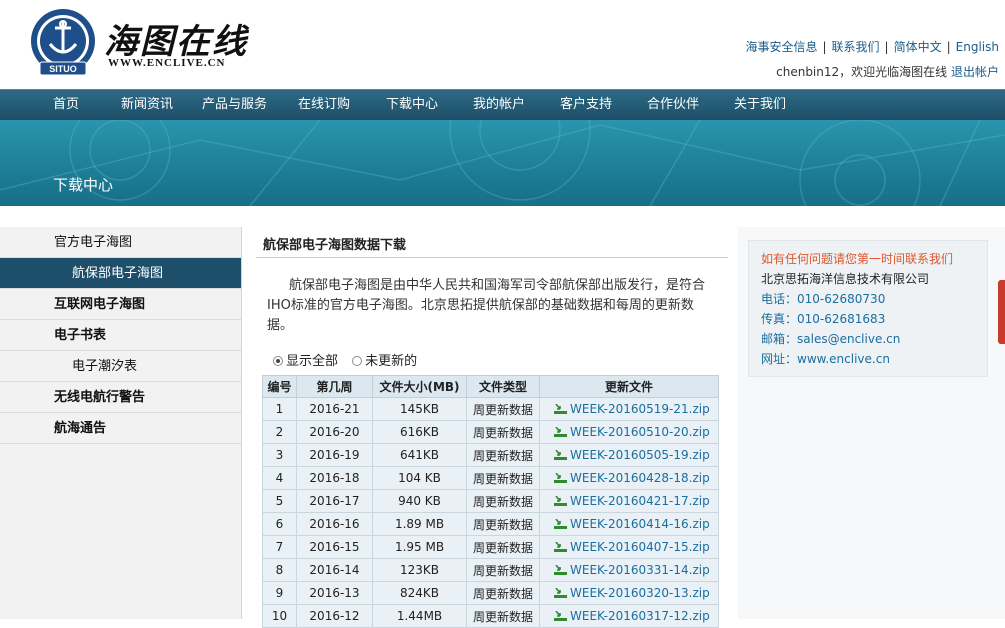  What do you see at coordinates (391, 361) in the screenshot?
I see `filter-not-updated-label: 未更新的` at bounding box center [391, 361].